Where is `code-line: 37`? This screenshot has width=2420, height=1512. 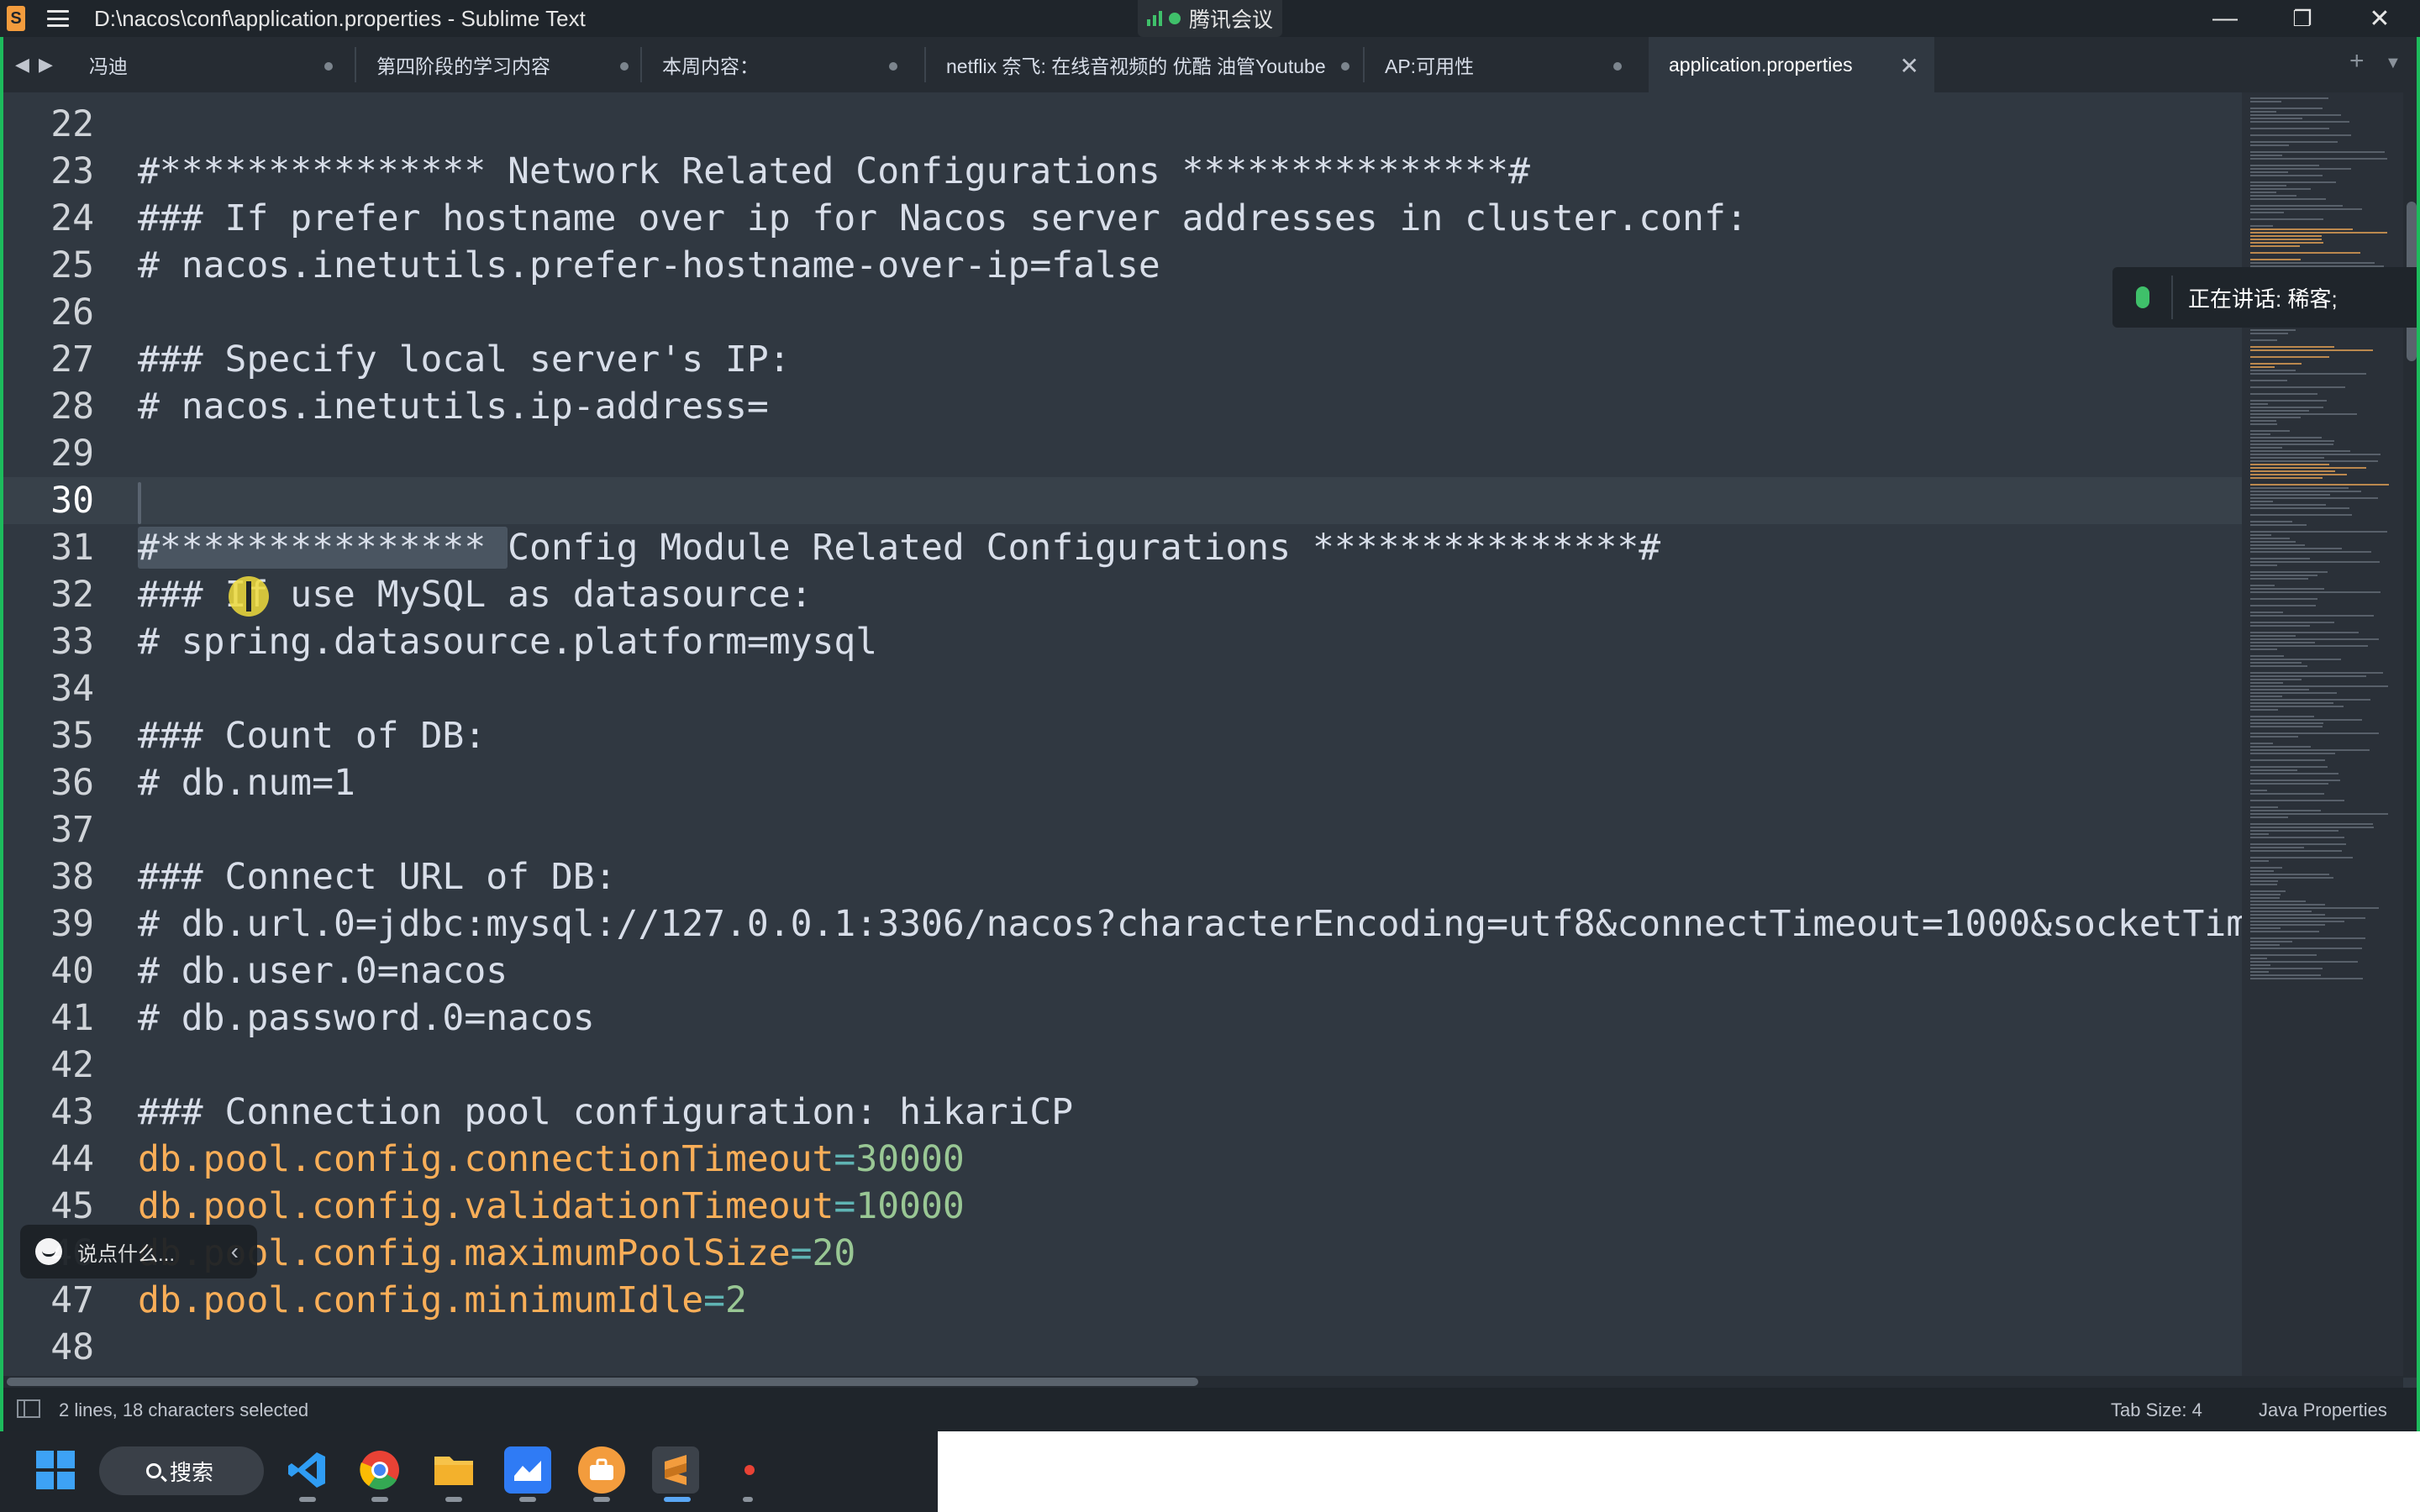 code-line: 37 is located at coordinates (1121, 829).